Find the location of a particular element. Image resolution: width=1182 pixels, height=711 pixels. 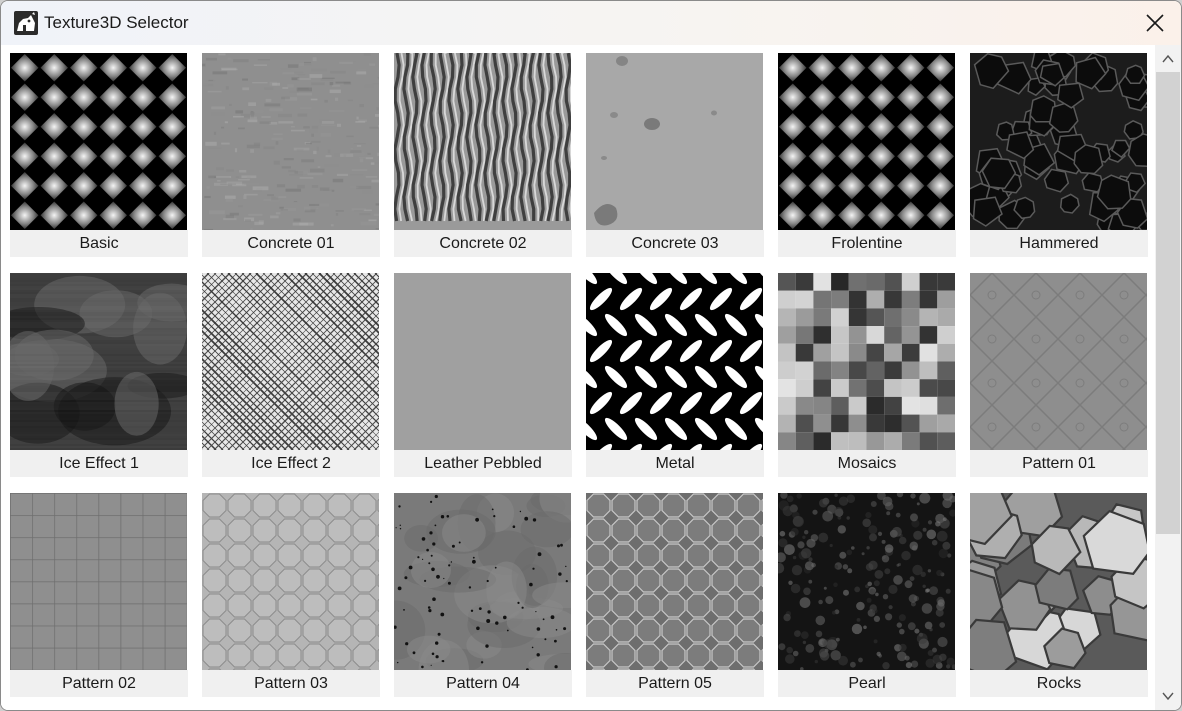

texture-tile-rocks: Rocks is located at coordinates (1059, 595).